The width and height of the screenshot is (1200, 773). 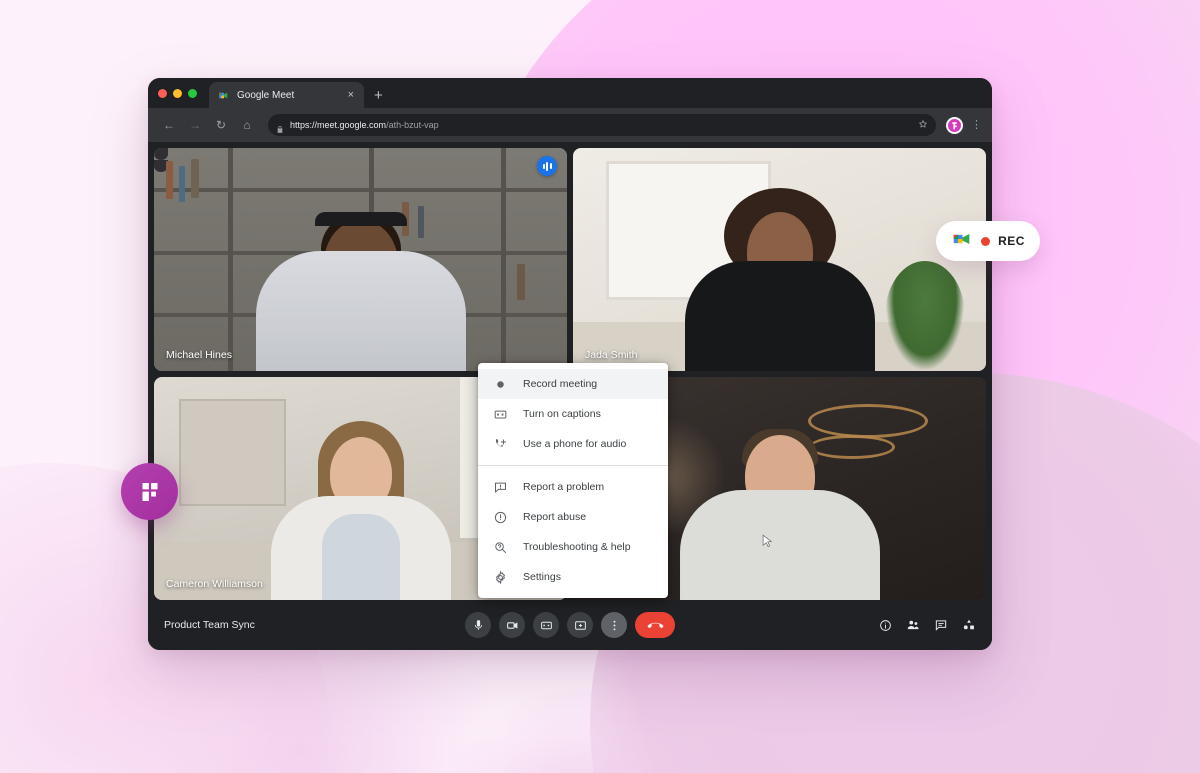 What do you see at coordinates (560, 384) in the screenshot?
I see `menu-item-label: Record meeting` at bounding box center [560, 384].